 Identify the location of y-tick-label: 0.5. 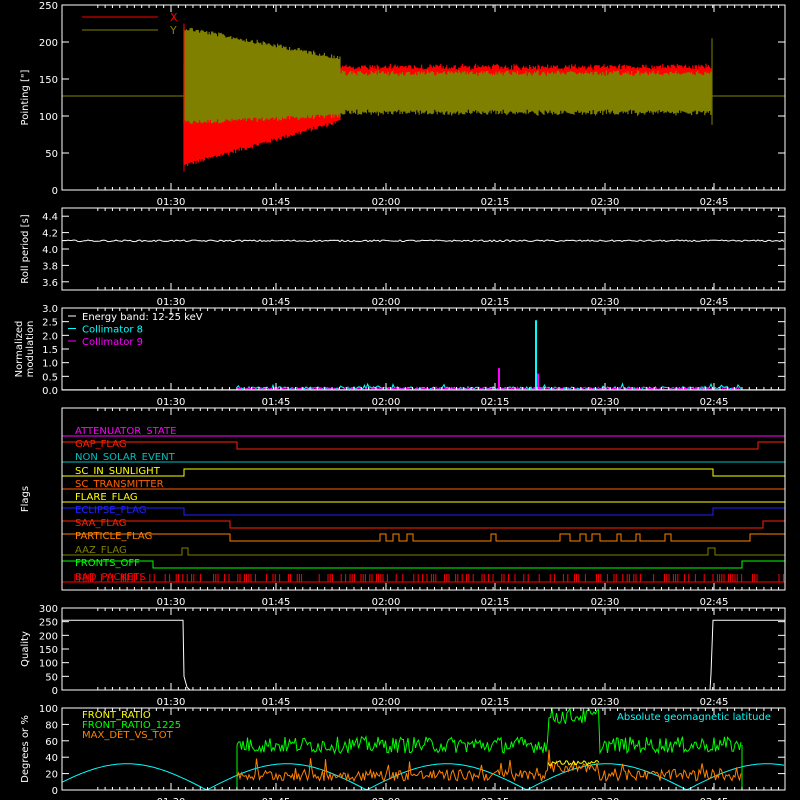
(50, 377).